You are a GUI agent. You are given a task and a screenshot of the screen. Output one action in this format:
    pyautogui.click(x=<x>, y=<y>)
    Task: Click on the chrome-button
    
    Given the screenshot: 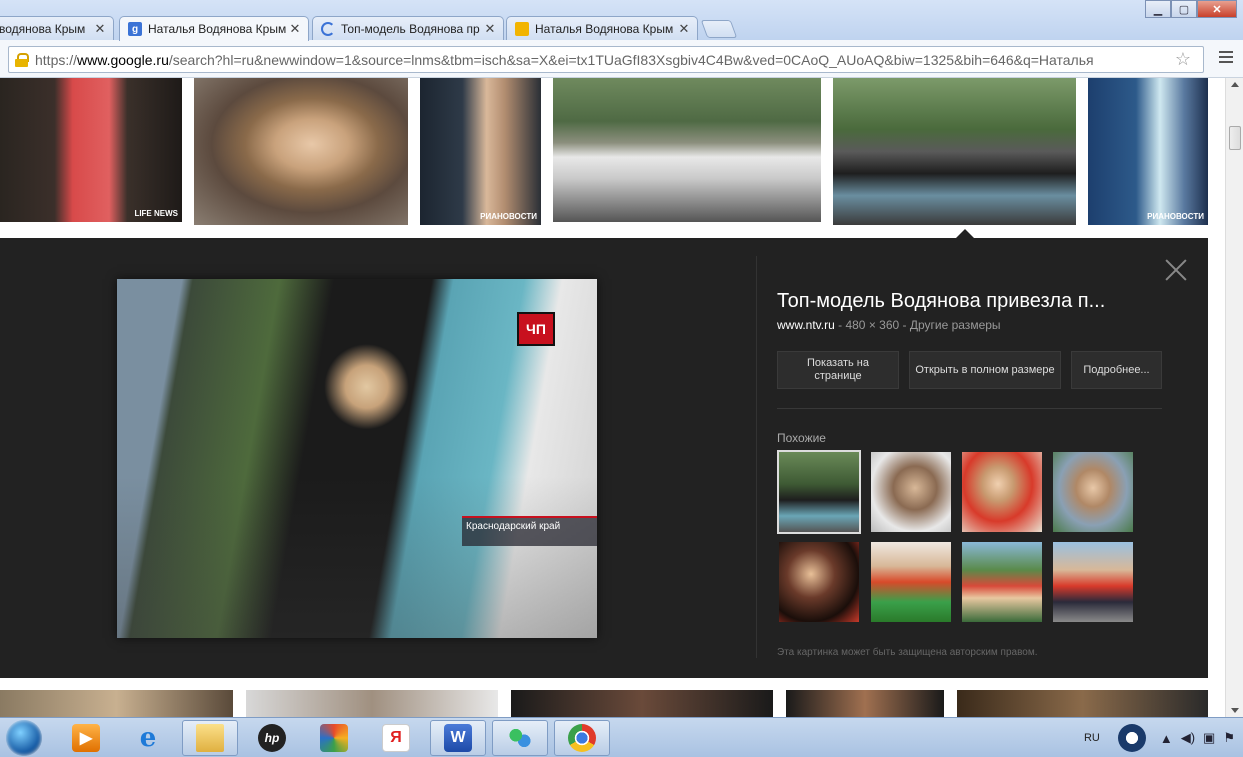 What is the action you would take?
    pyautogui.click(x=582, y=738)
    